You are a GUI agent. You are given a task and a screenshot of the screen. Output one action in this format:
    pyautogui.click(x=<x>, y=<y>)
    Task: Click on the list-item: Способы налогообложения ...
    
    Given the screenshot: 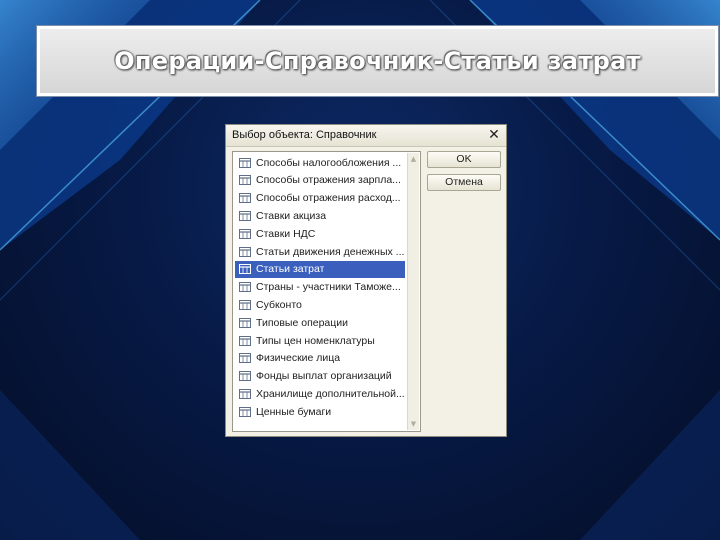 What is the action you would take?
    pyautogui.click(x=320, y=162)
    